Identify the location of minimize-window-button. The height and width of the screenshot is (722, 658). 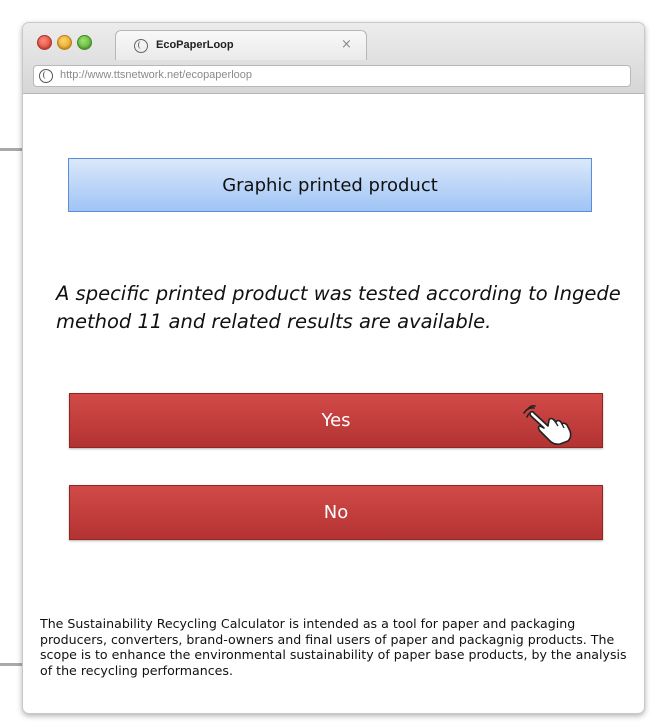
(64, 42).